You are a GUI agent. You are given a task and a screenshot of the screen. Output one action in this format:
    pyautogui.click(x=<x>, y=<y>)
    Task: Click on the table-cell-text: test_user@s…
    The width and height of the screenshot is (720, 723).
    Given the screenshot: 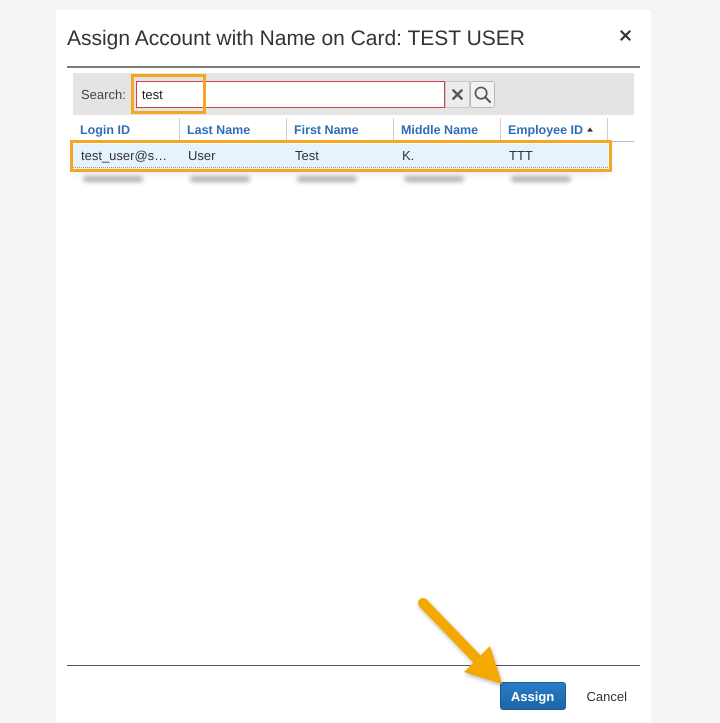 What is the action you would take?
    pyautogui.click(x=124, y=156)
    